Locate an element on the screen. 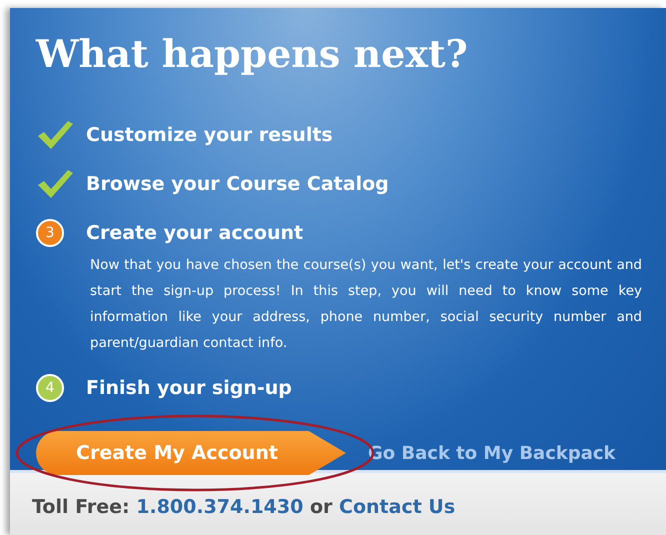  step-number: 3 is located at coordinates (50, 233).